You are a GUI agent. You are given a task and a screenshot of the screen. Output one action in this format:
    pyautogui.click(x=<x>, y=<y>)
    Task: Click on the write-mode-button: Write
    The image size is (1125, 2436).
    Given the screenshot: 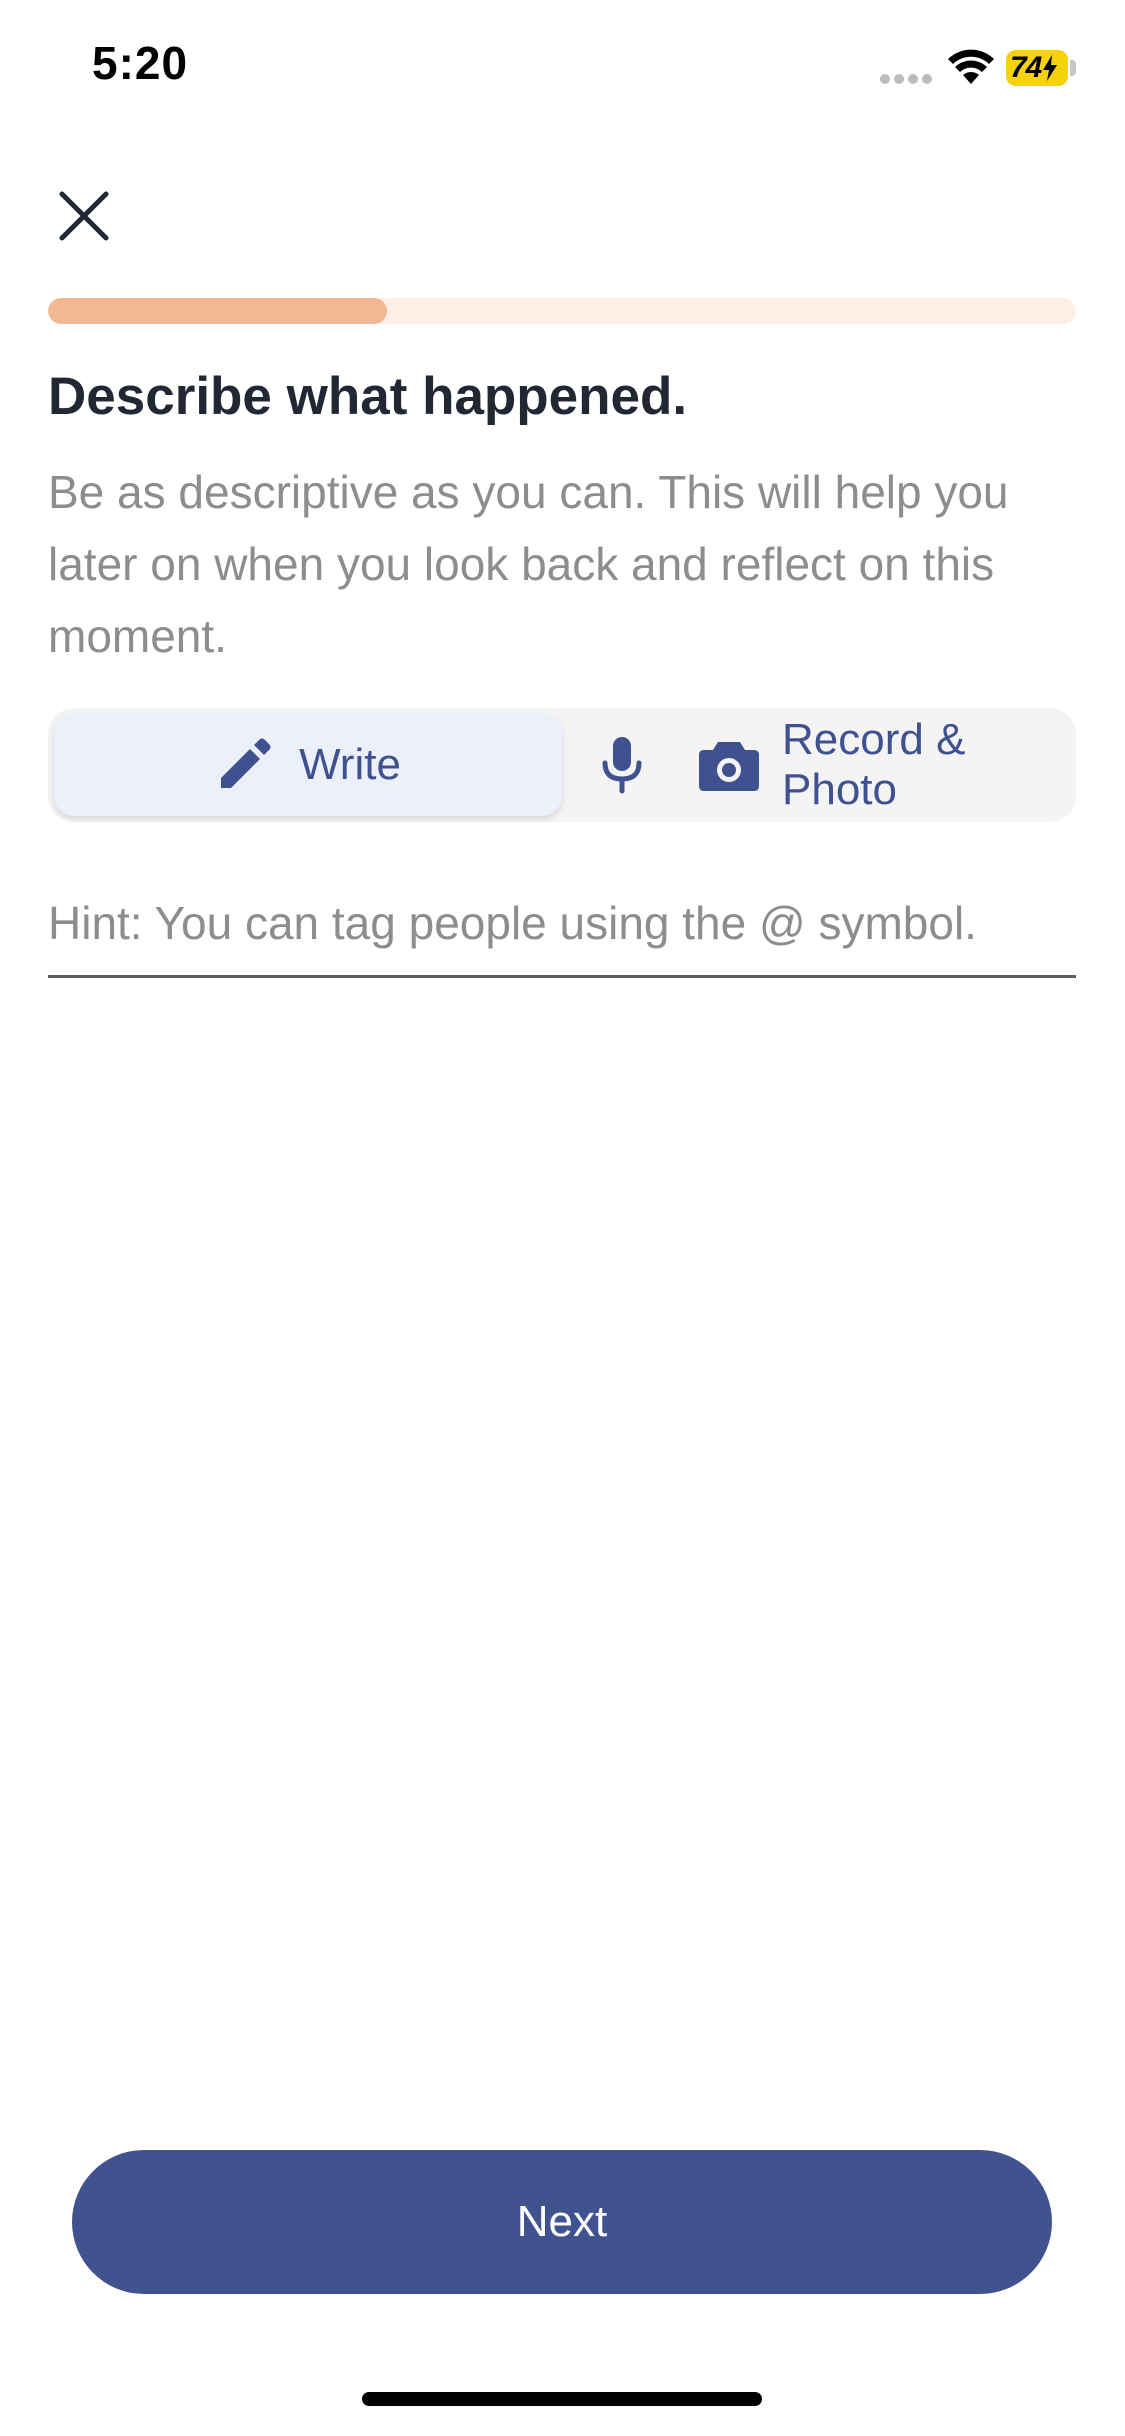 What is the action you would take?
    pyautogui.click(x=308, y=765)
    